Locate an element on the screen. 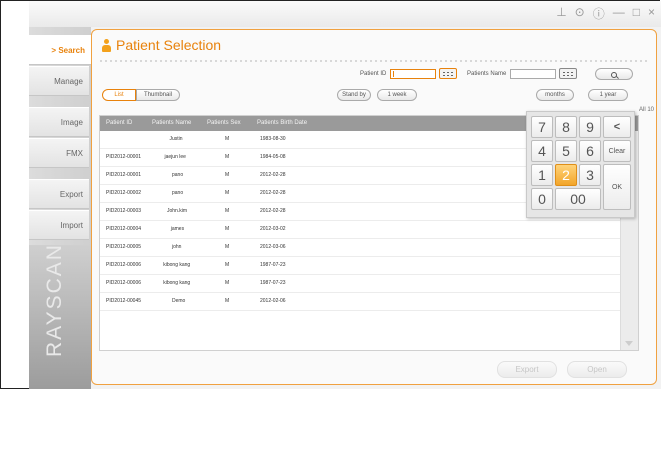  numpad-key-7: 7 is located at coordinates (542, 127).